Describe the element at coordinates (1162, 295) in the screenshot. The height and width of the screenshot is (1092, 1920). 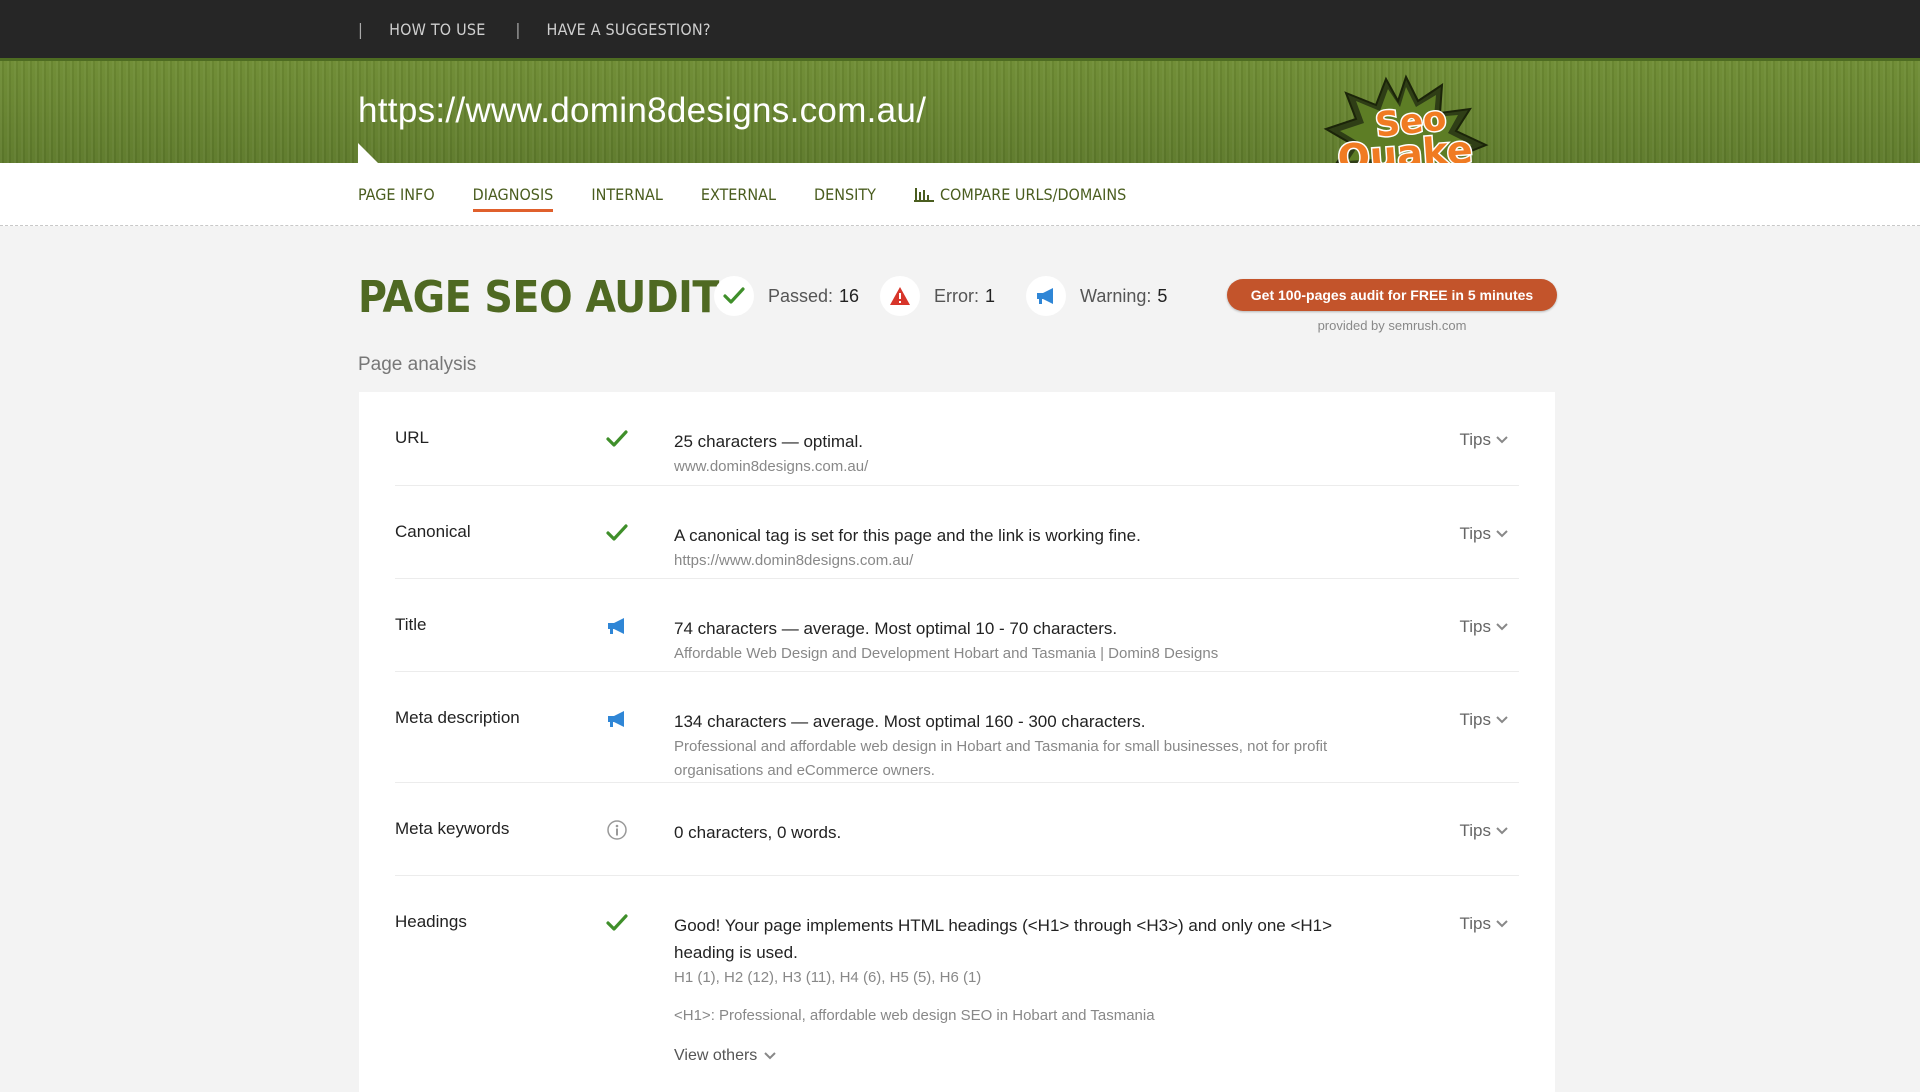
I see `warning-count: 5` at that location.